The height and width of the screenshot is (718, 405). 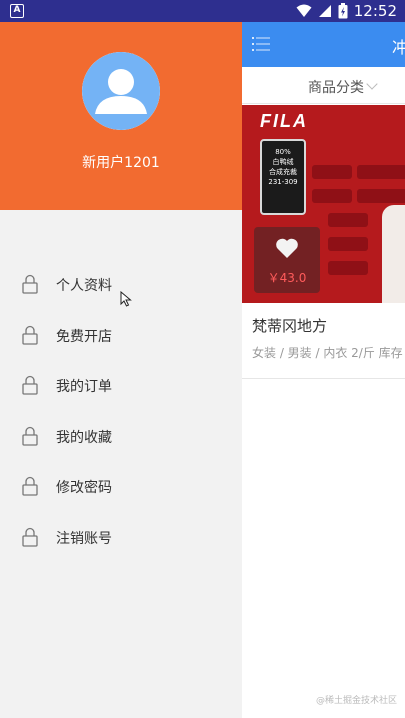 What do you see at coordinates (398, 47) in the screenshot?
I see `toolbar-title: 冲` at bounding box center [398, 47].